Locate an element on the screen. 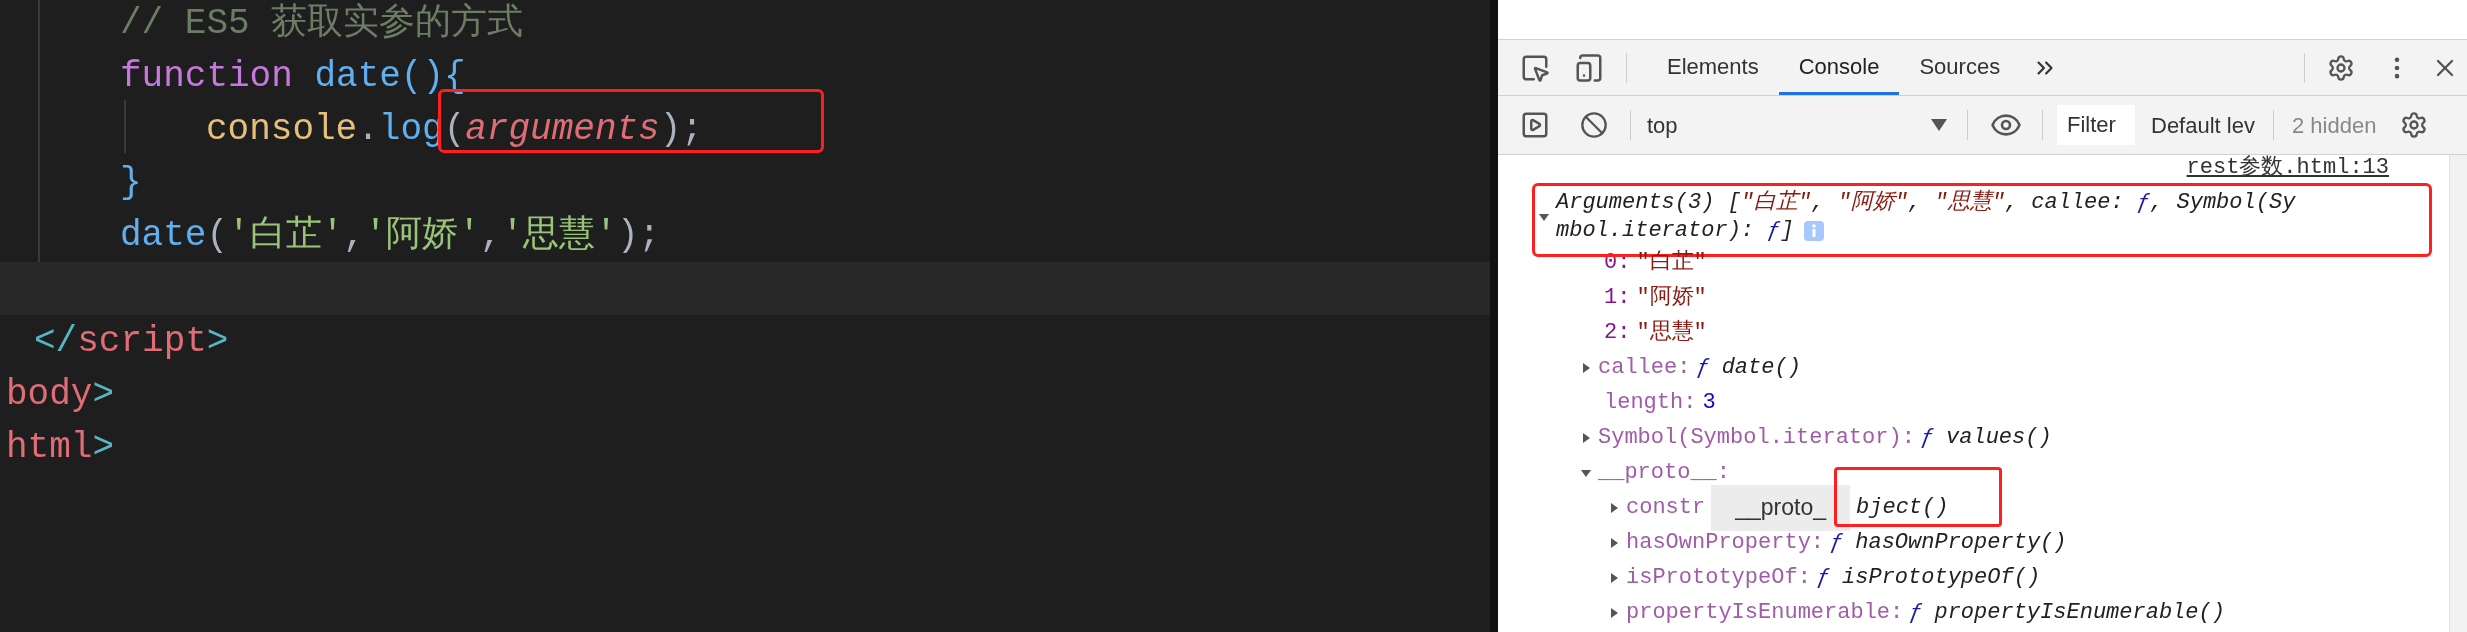 This screenshot has height=632, width=2467. value-text: date() is located at coordinates (1761, 368).